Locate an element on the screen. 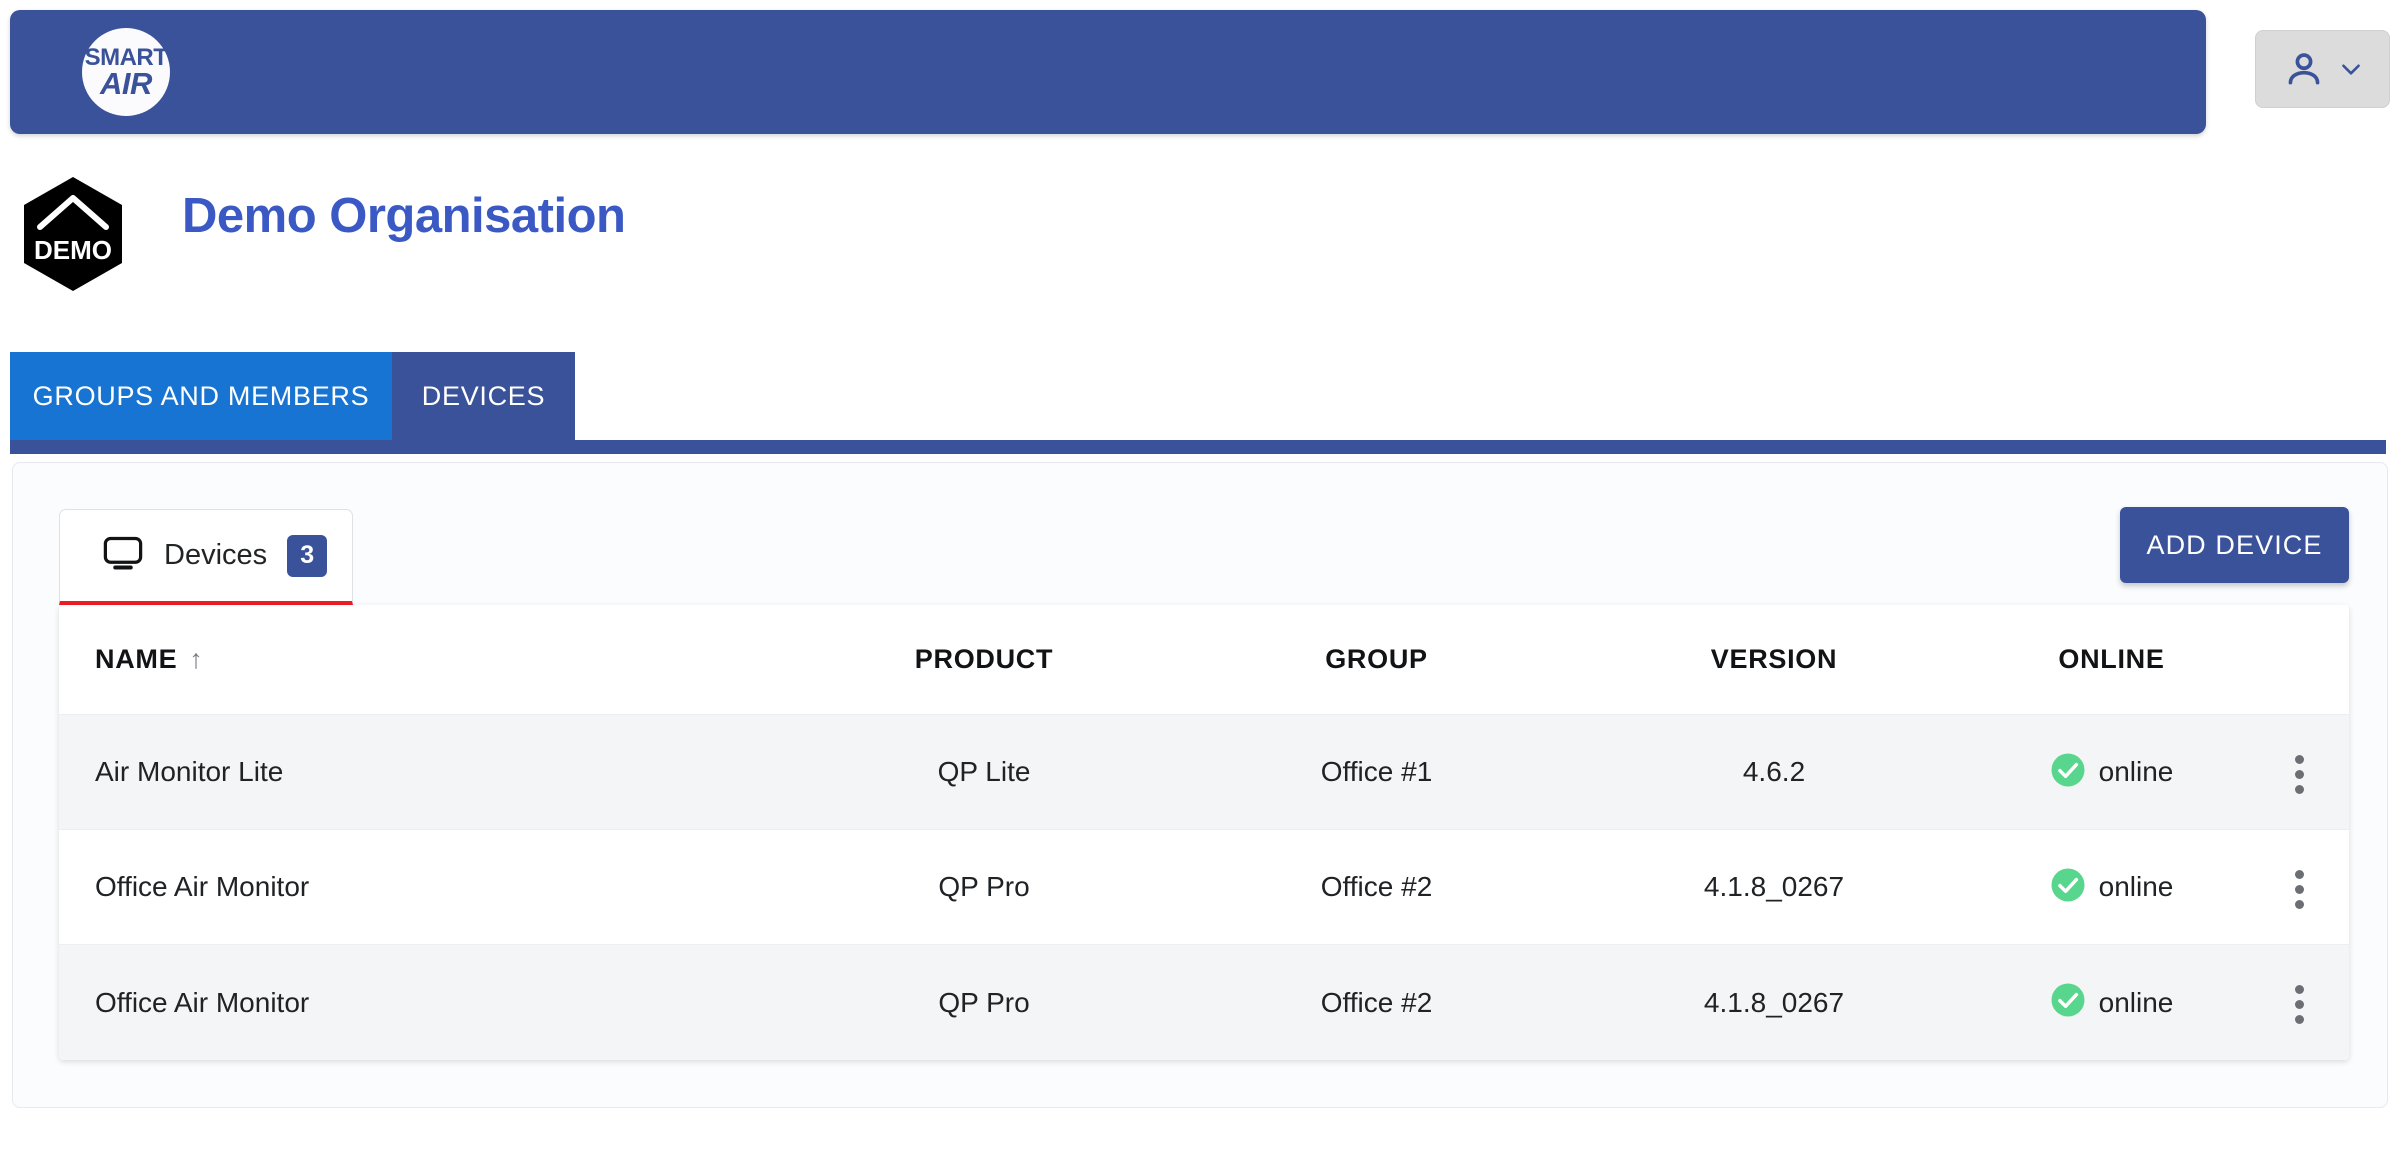 This screenshot has height=1162, width=2402. cell-group: Office #1 is located at coordinates (1376, 771).